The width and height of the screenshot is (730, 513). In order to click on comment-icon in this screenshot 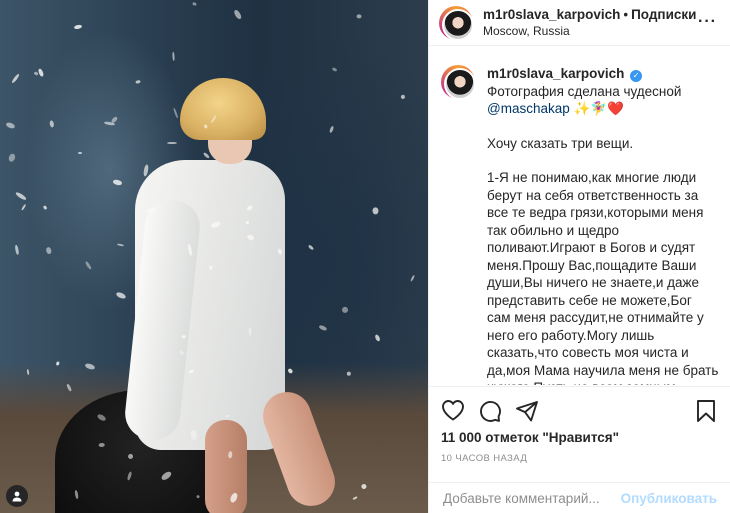, I will do `click(490, 413)`.